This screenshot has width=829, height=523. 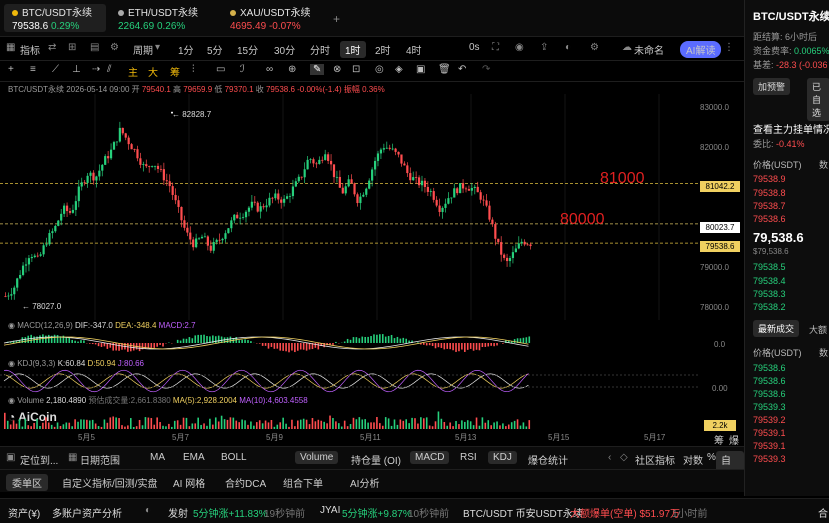 I want to click on indicator-volume: Volume, so click(x=316, y=457).